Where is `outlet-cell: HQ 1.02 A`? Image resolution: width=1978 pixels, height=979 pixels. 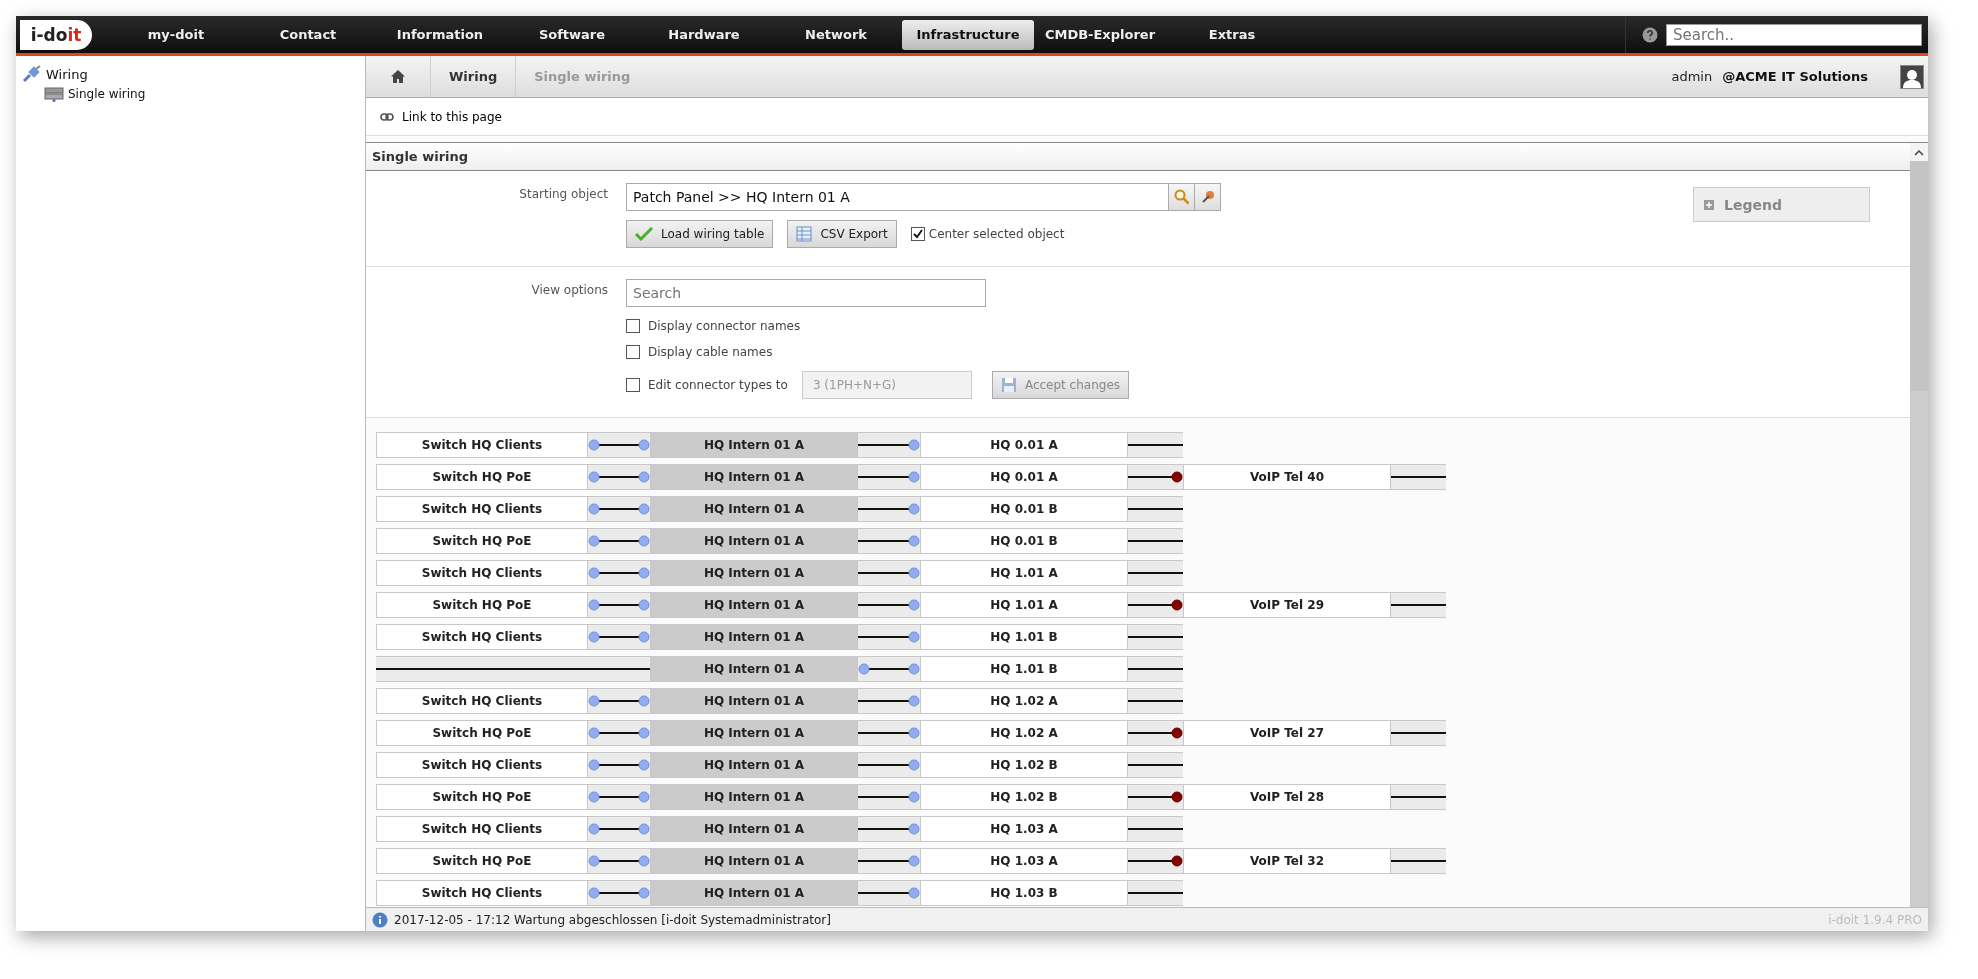 outlet-cell: HQ 1.02 A is located at coordinates (1024, 701).